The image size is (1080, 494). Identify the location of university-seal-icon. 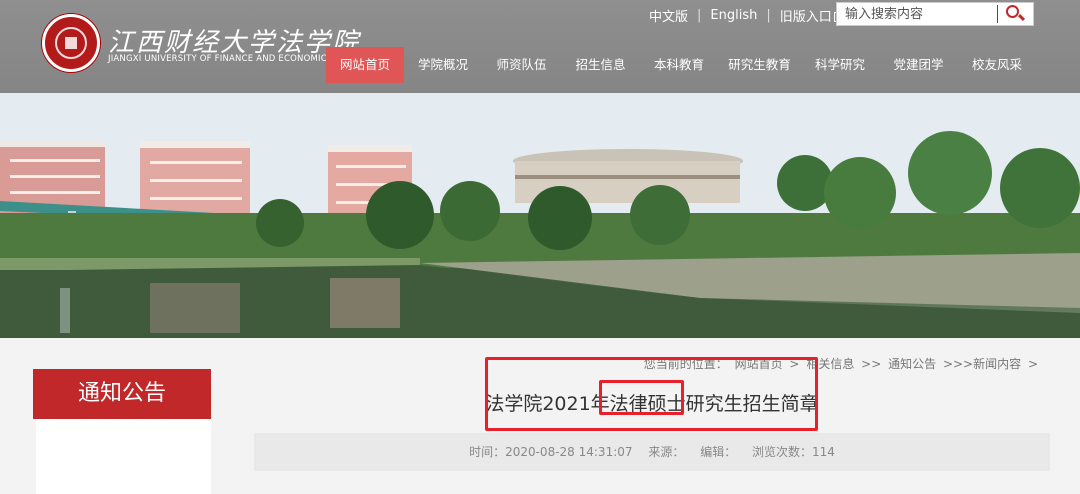
(71, 43).